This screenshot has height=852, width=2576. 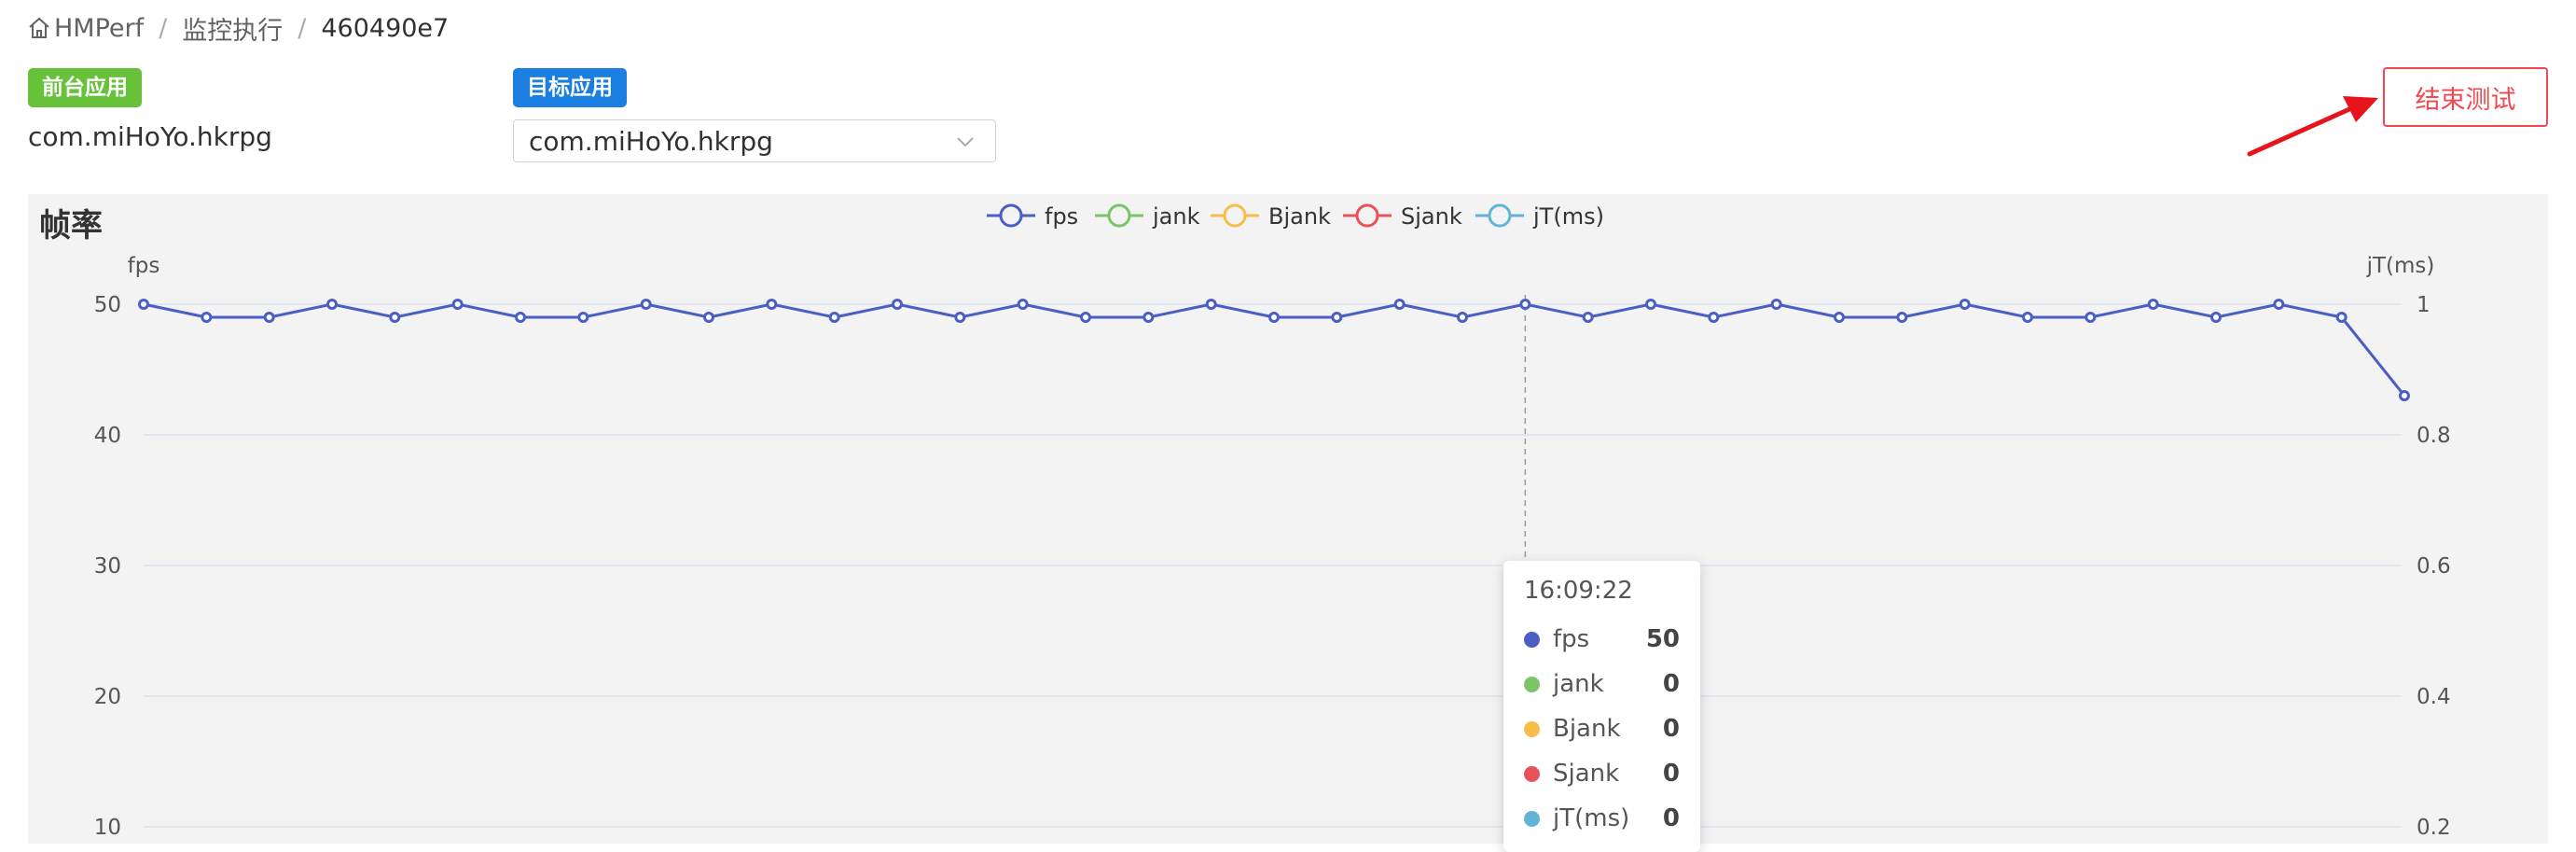 What do you see at coordinates (570, 88) in the screenshot?
I see `target-app-tag: 目标应用` at bounding box center [570, 88].